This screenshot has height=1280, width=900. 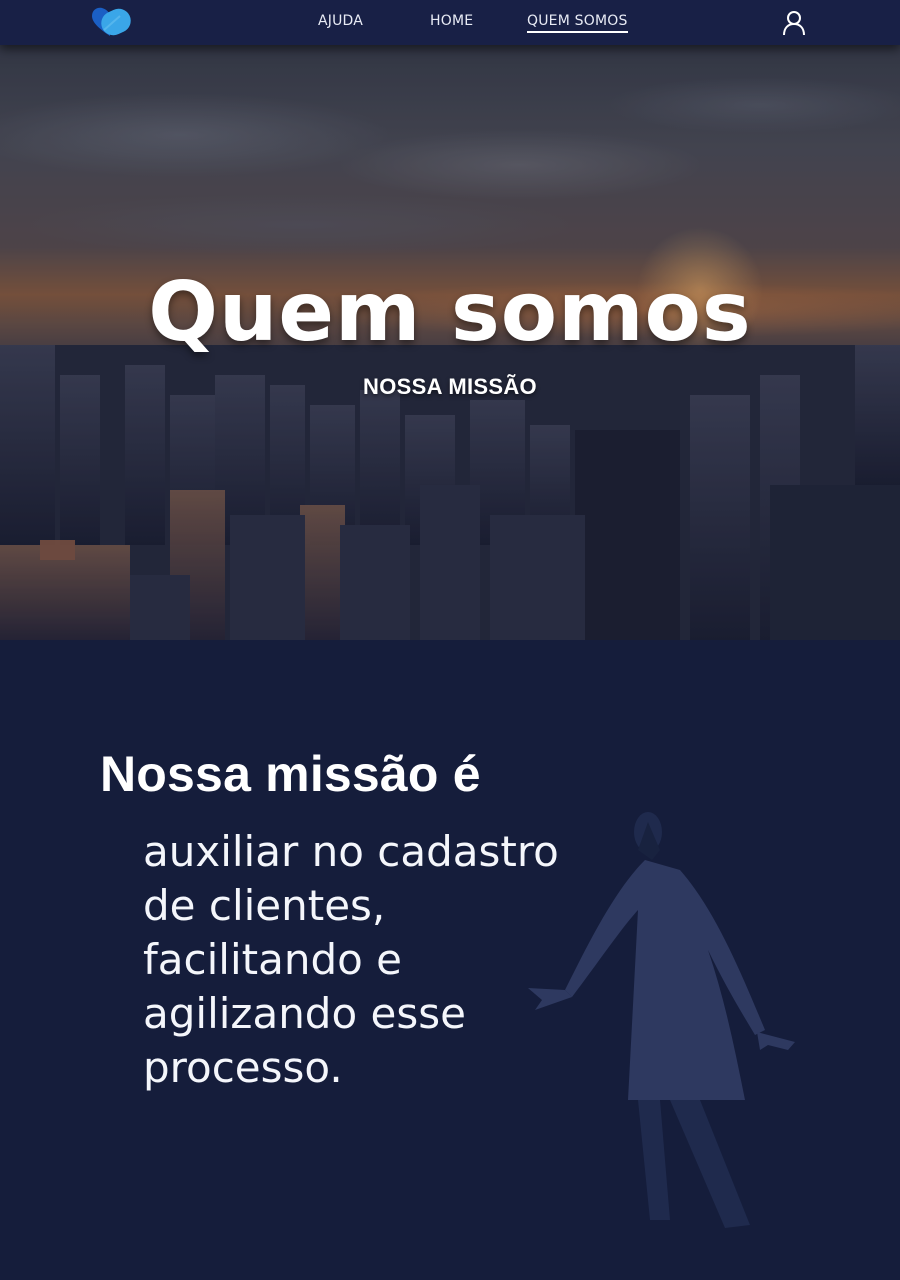 What do you see at coordinates (111, 23) in the screenshot?
I see `heart-pill-logo-icon` at bounding box center [111, 23].